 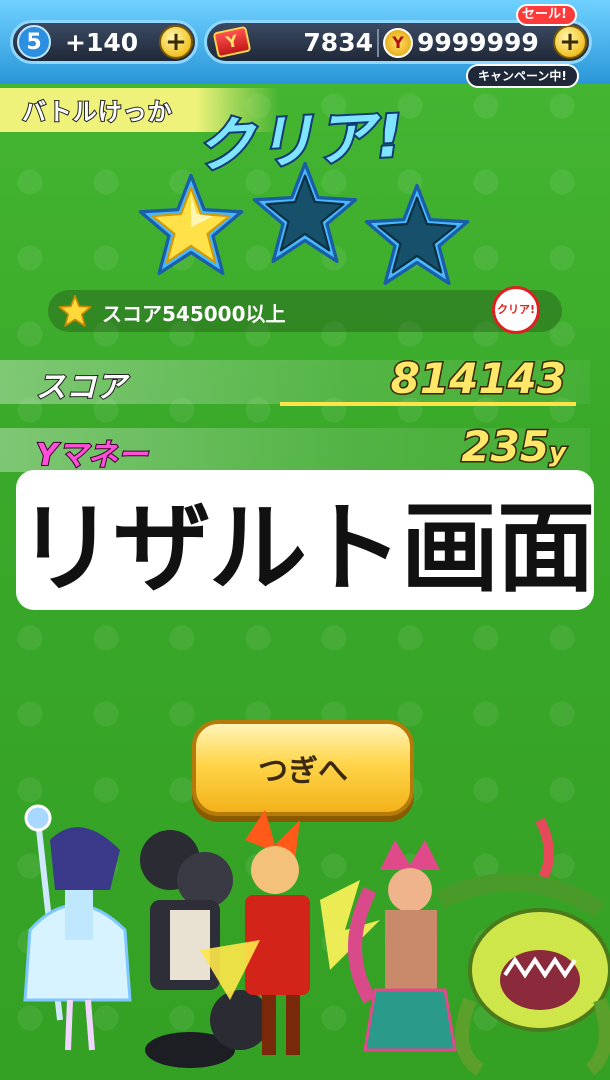 I want to click on overlay-caption: リザルト画面, so click(x=305, y=549).